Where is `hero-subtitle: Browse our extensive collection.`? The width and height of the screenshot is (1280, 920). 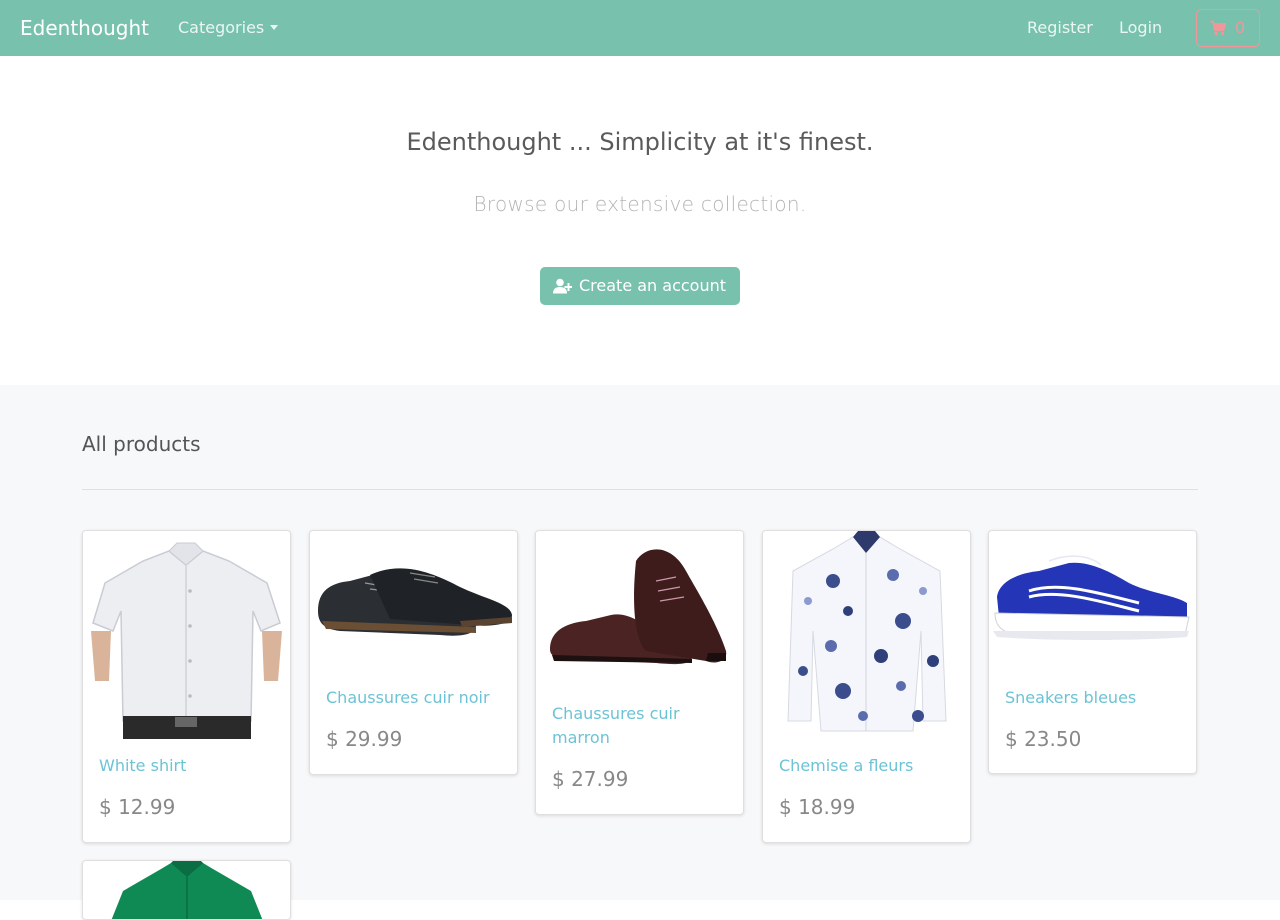 hero-subtitle: Browse our extensive collection. is located at coordinates (640, 204).